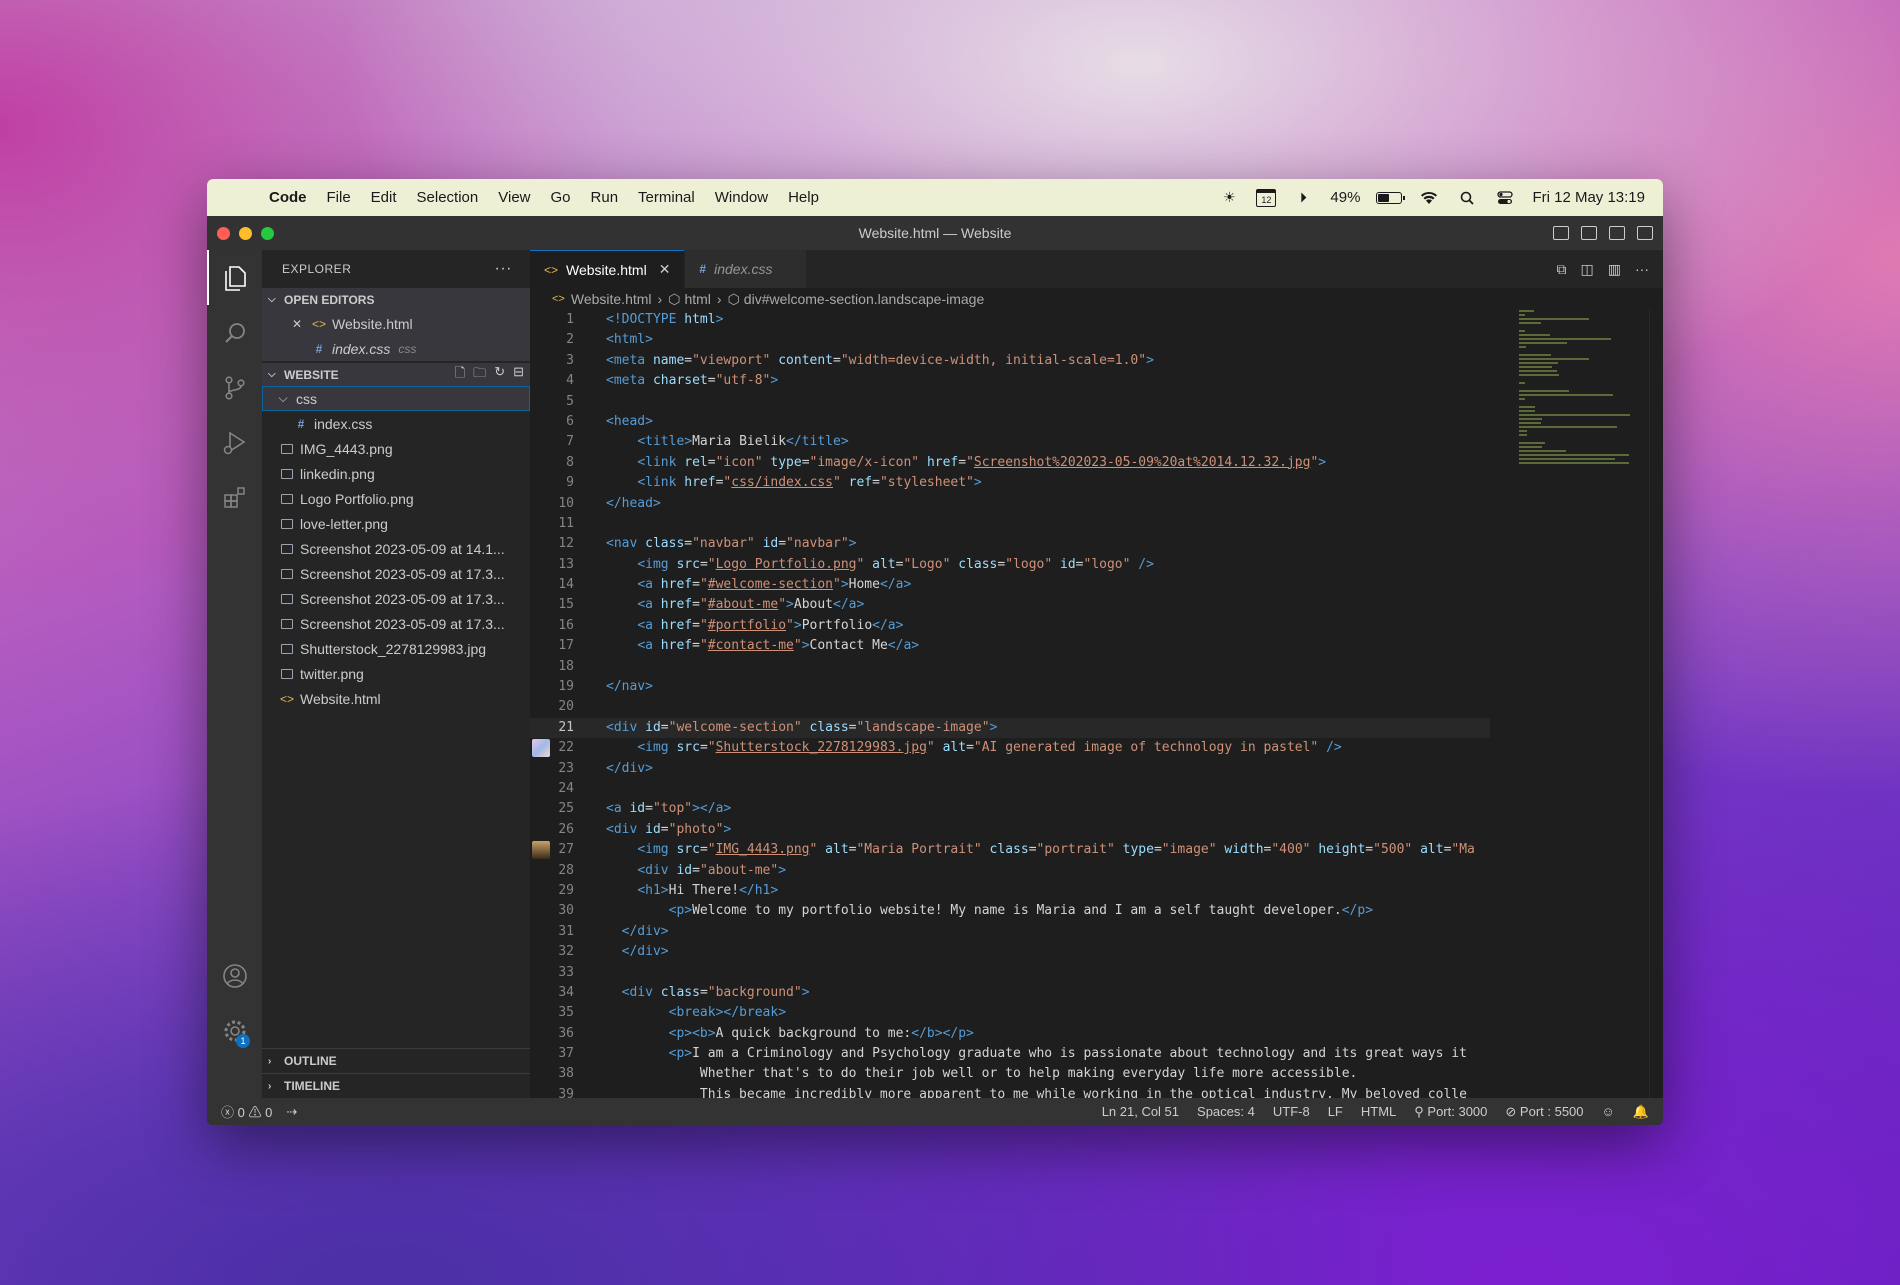 This screenshot has width=1900, height=1285. I want to click on code-line: 24, so click(1010, 789).